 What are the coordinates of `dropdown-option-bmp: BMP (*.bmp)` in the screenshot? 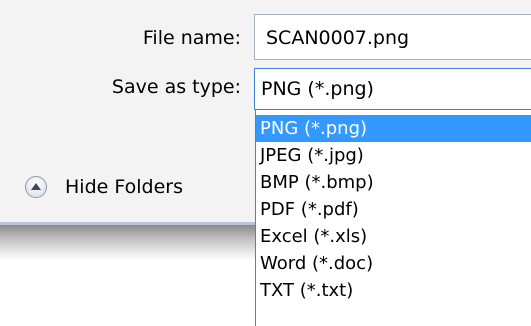 It's located at (393, 182).